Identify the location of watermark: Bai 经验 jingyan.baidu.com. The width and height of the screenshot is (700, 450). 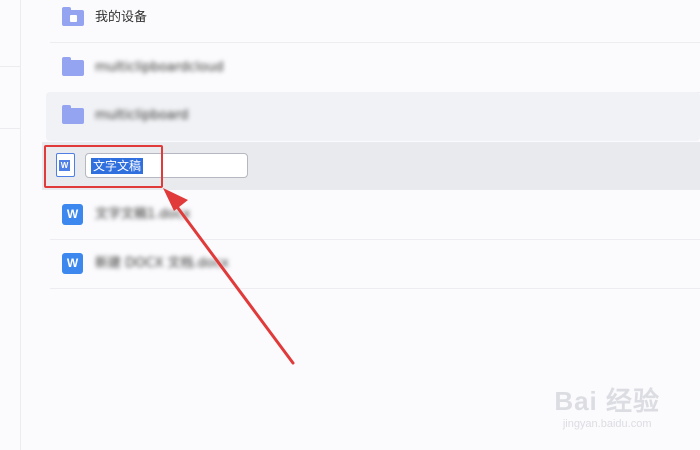
(607, 405).